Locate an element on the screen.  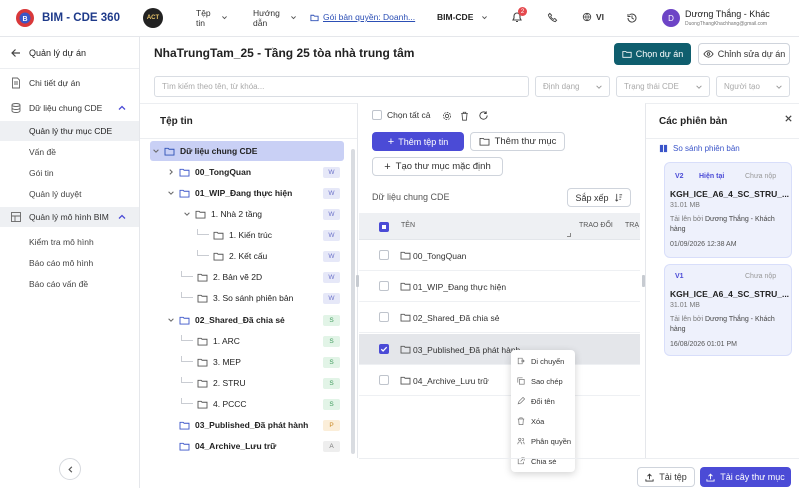
select-all: Chọn tất cả is located at coordinates (401, 115).